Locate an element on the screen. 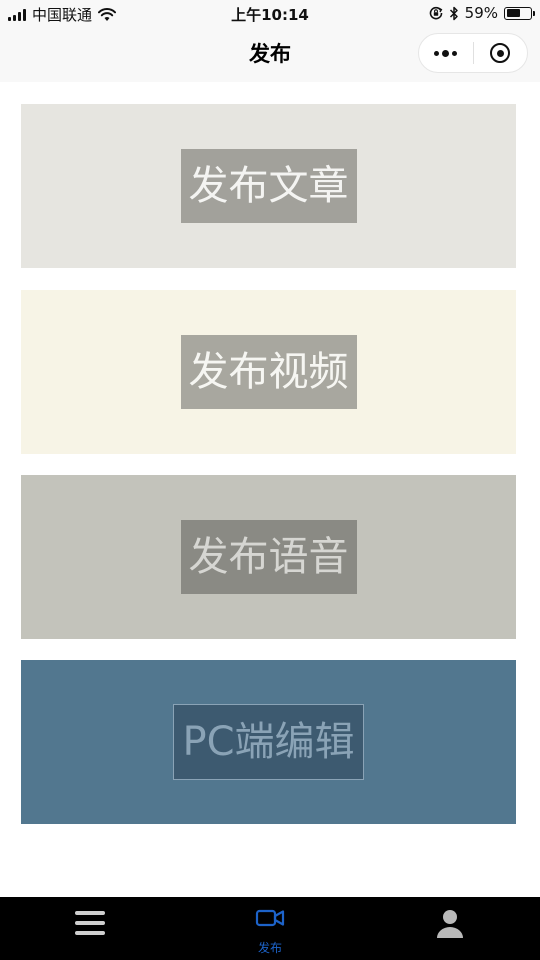  publish-audio-label: 发布语音 is located at coordinates (268, 557).